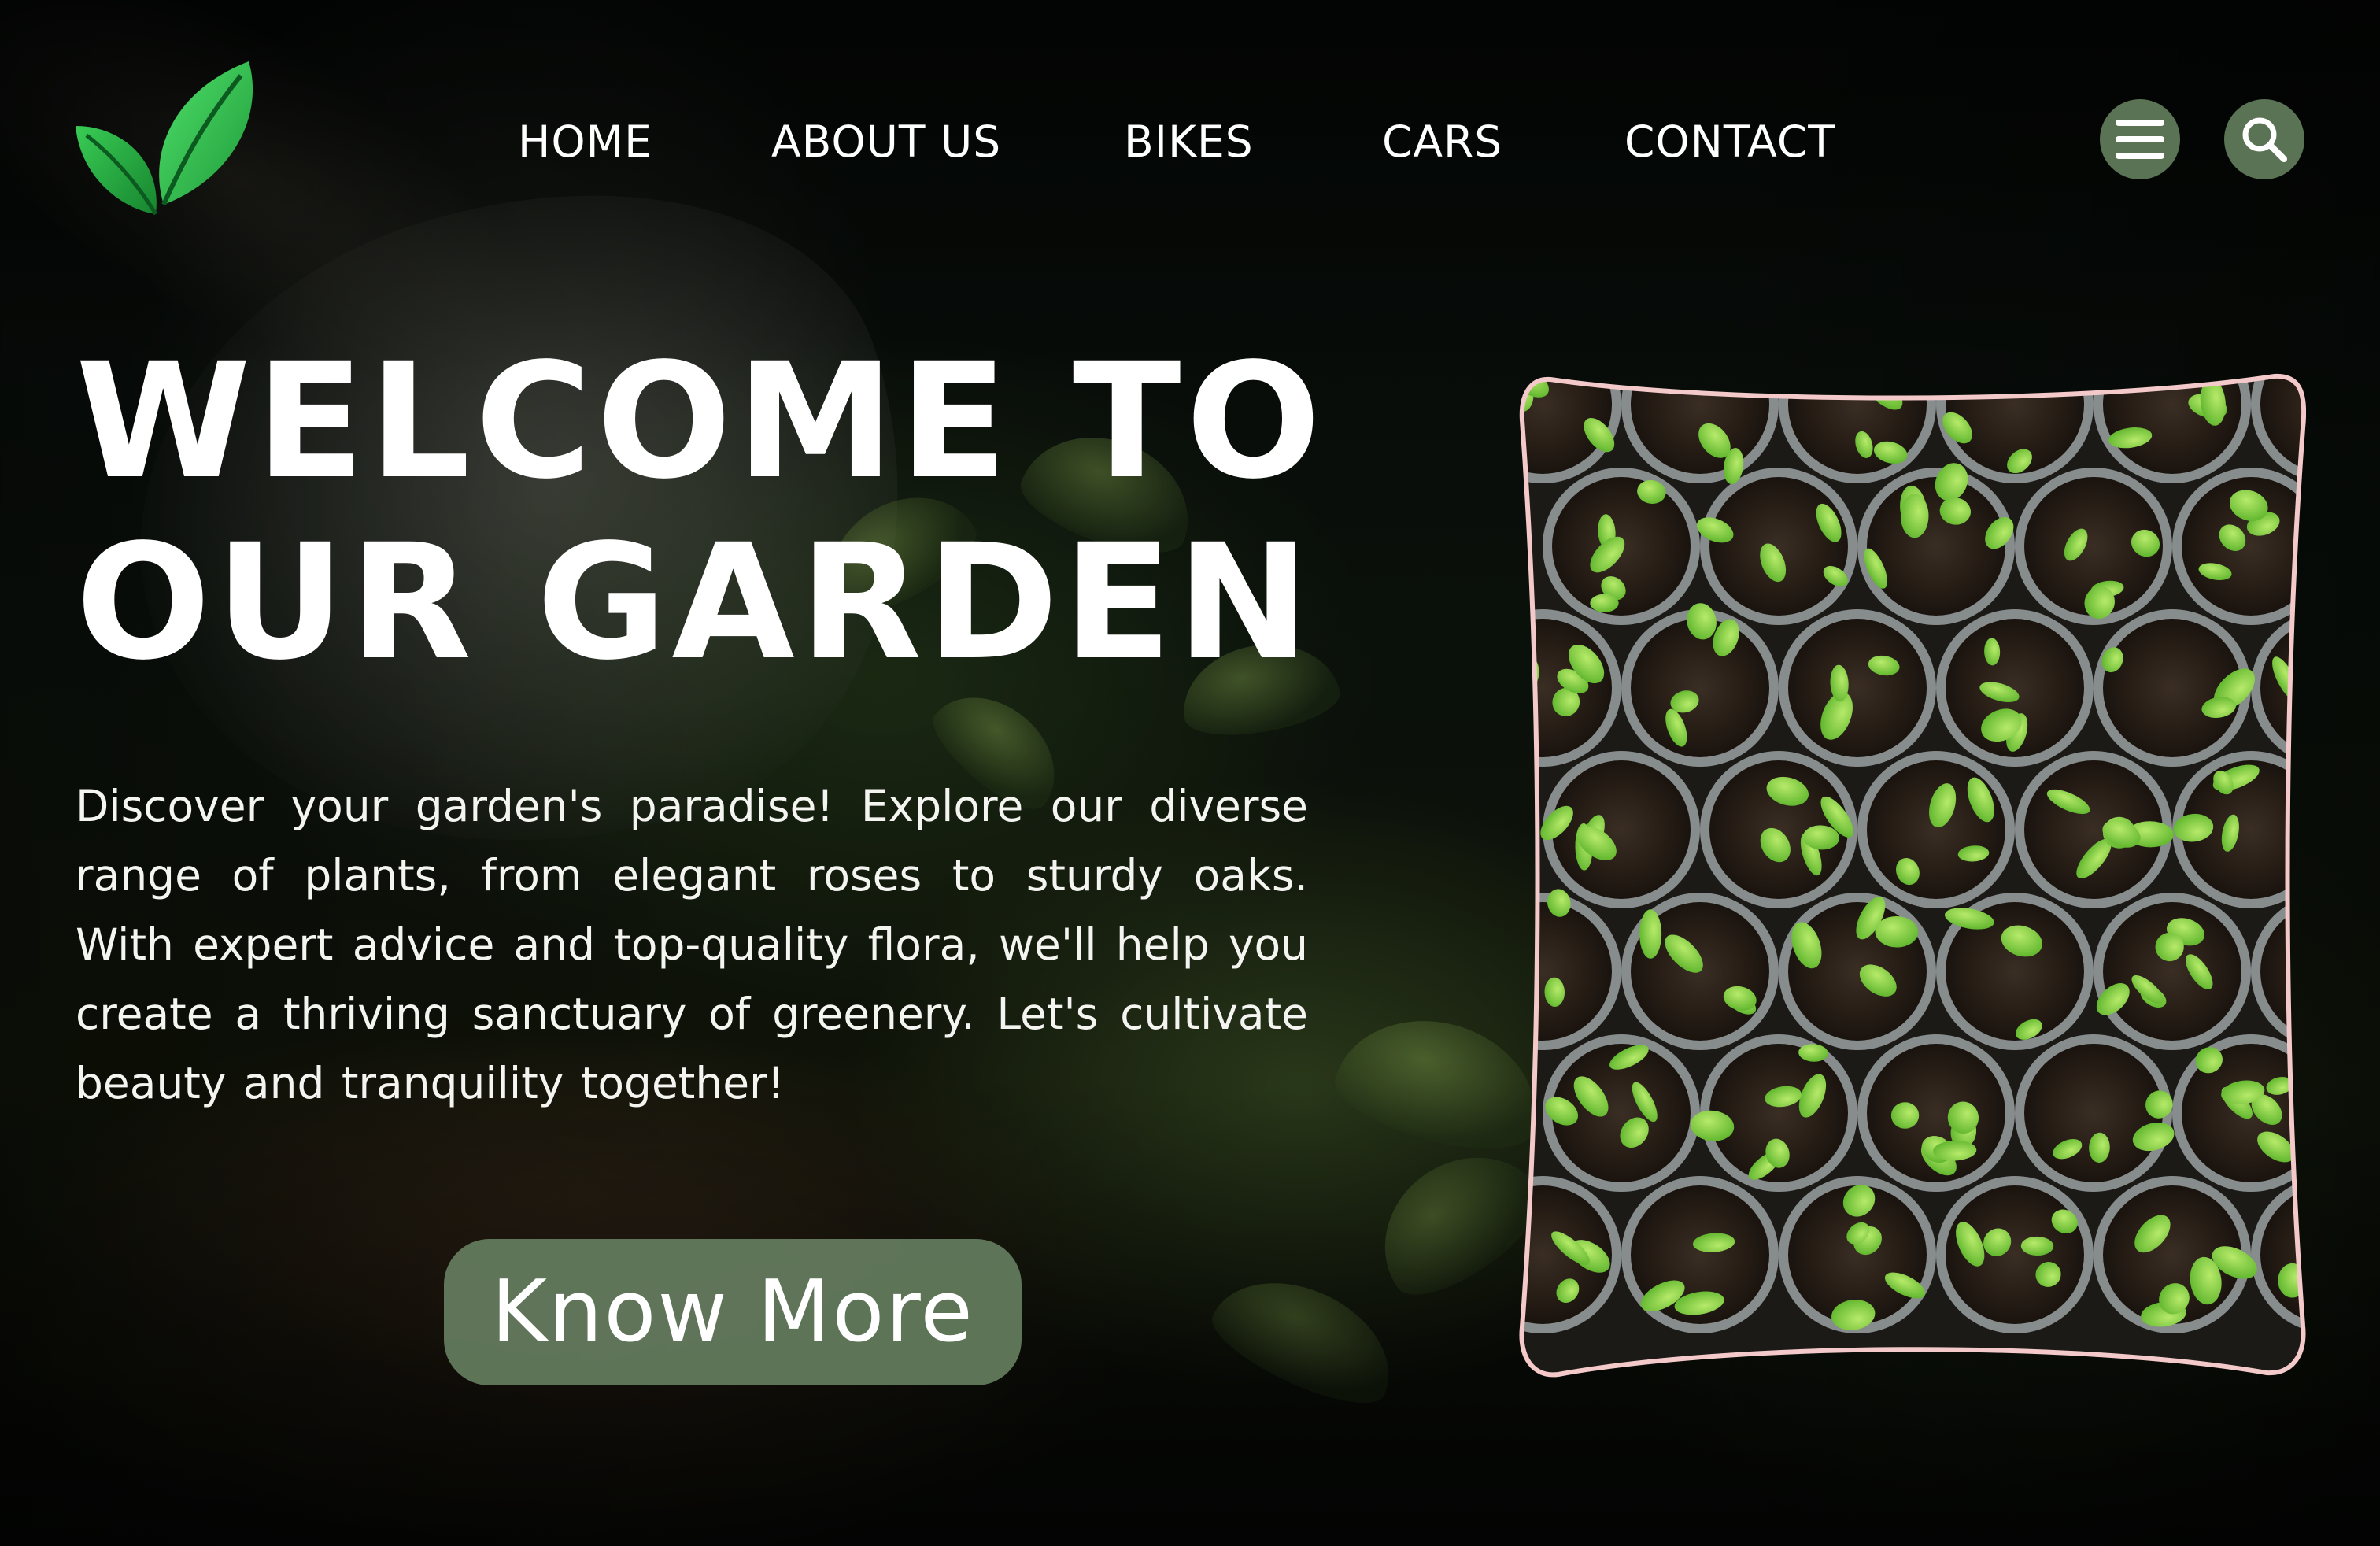  I want to click on nav-item-bikes: BIKES, so click(1189, 141).